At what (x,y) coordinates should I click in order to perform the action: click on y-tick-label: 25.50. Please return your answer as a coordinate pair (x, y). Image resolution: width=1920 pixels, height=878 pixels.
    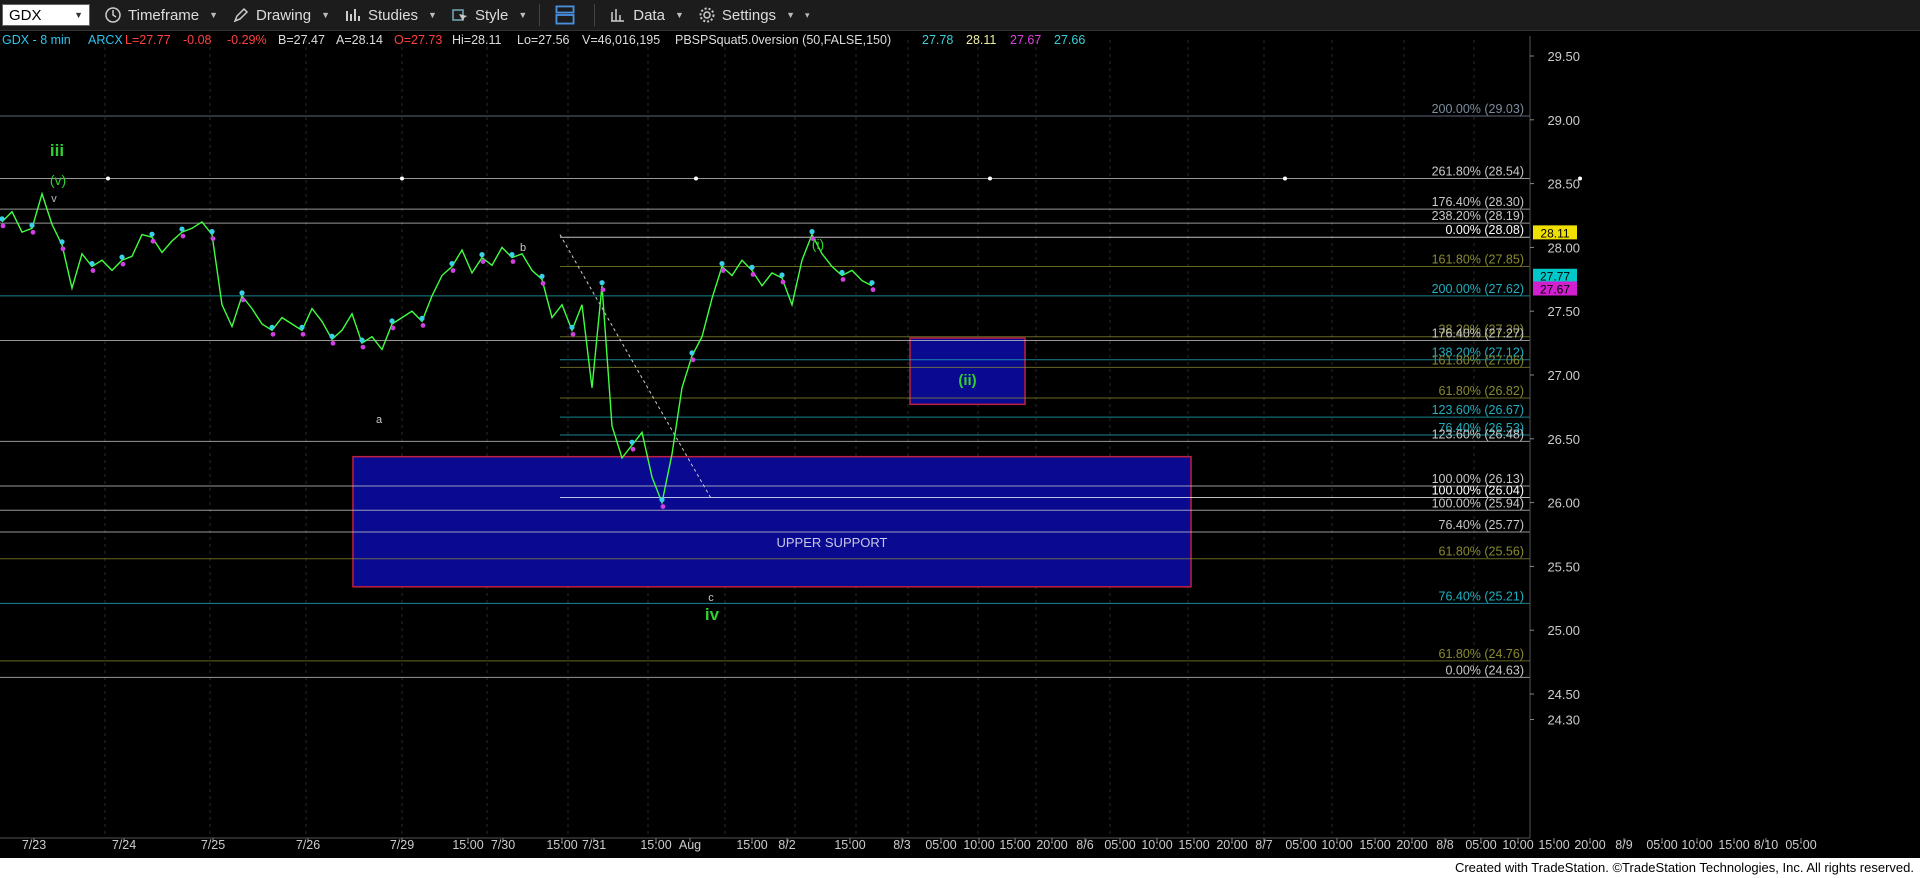
    Looking at the image, I should click on (1563, 566).